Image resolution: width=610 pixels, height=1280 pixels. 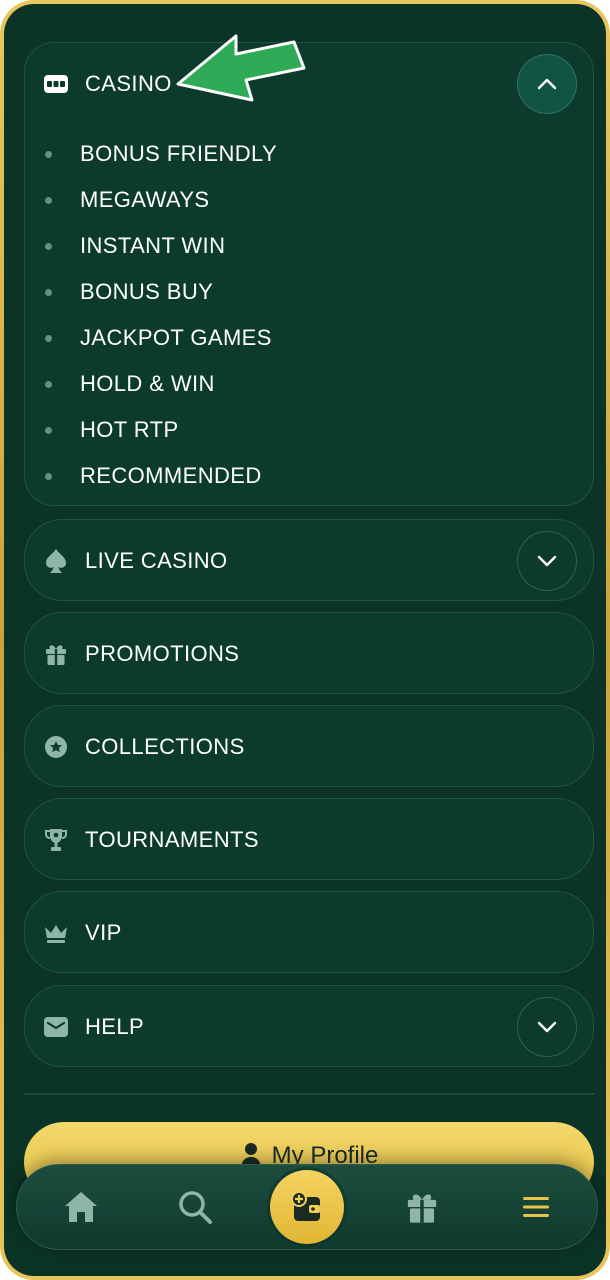 I want to click on submenu-item-label: JACKPOT GAMES, so click(x=176, y=337).